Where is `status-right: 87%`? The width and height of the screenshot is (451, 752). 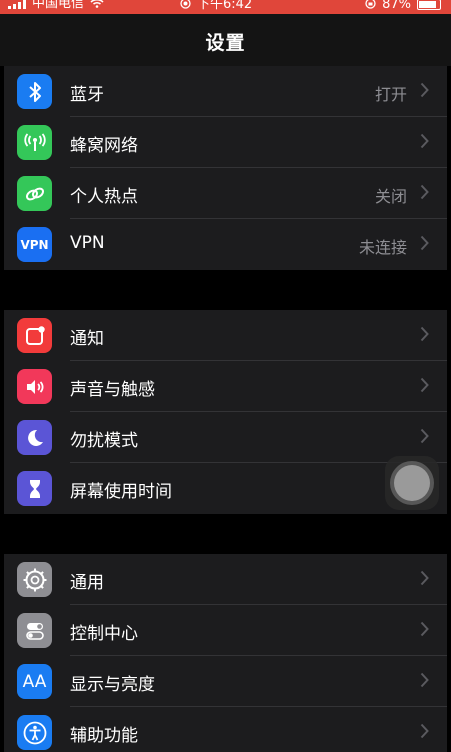 status-right: 87% is located at coordinates (403, 5).